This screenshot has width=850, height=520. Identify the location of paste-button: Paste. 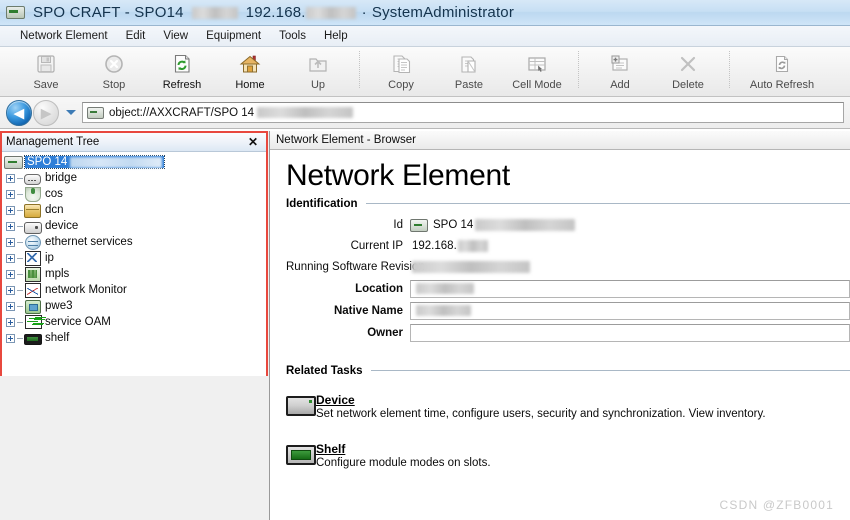
(469, 73).